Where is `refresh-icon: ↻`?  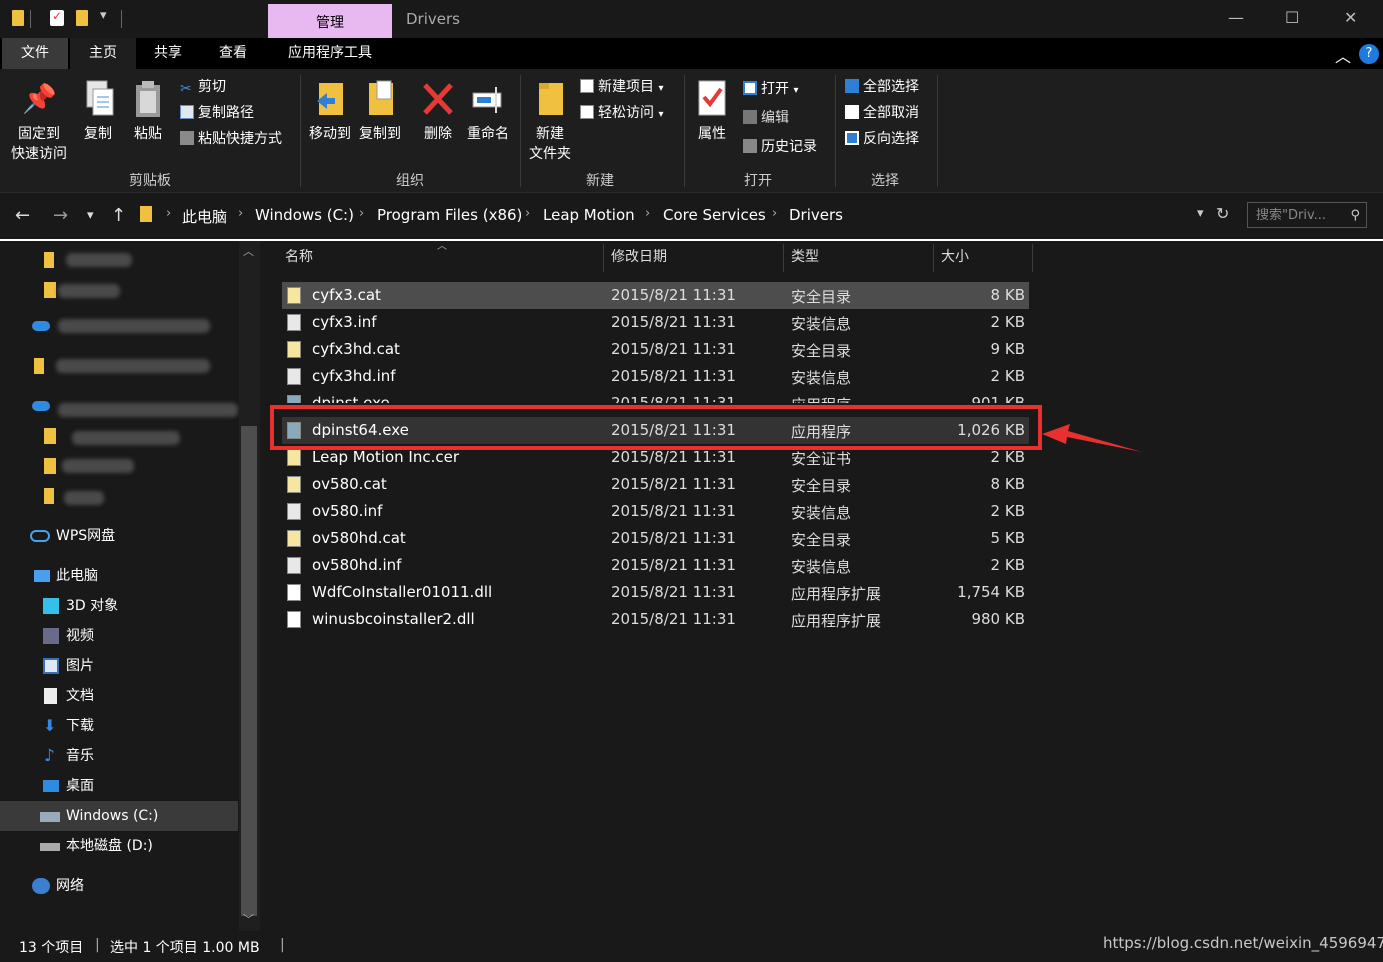
refresh-icon: ↻ is located at coordinates (1222, 213).